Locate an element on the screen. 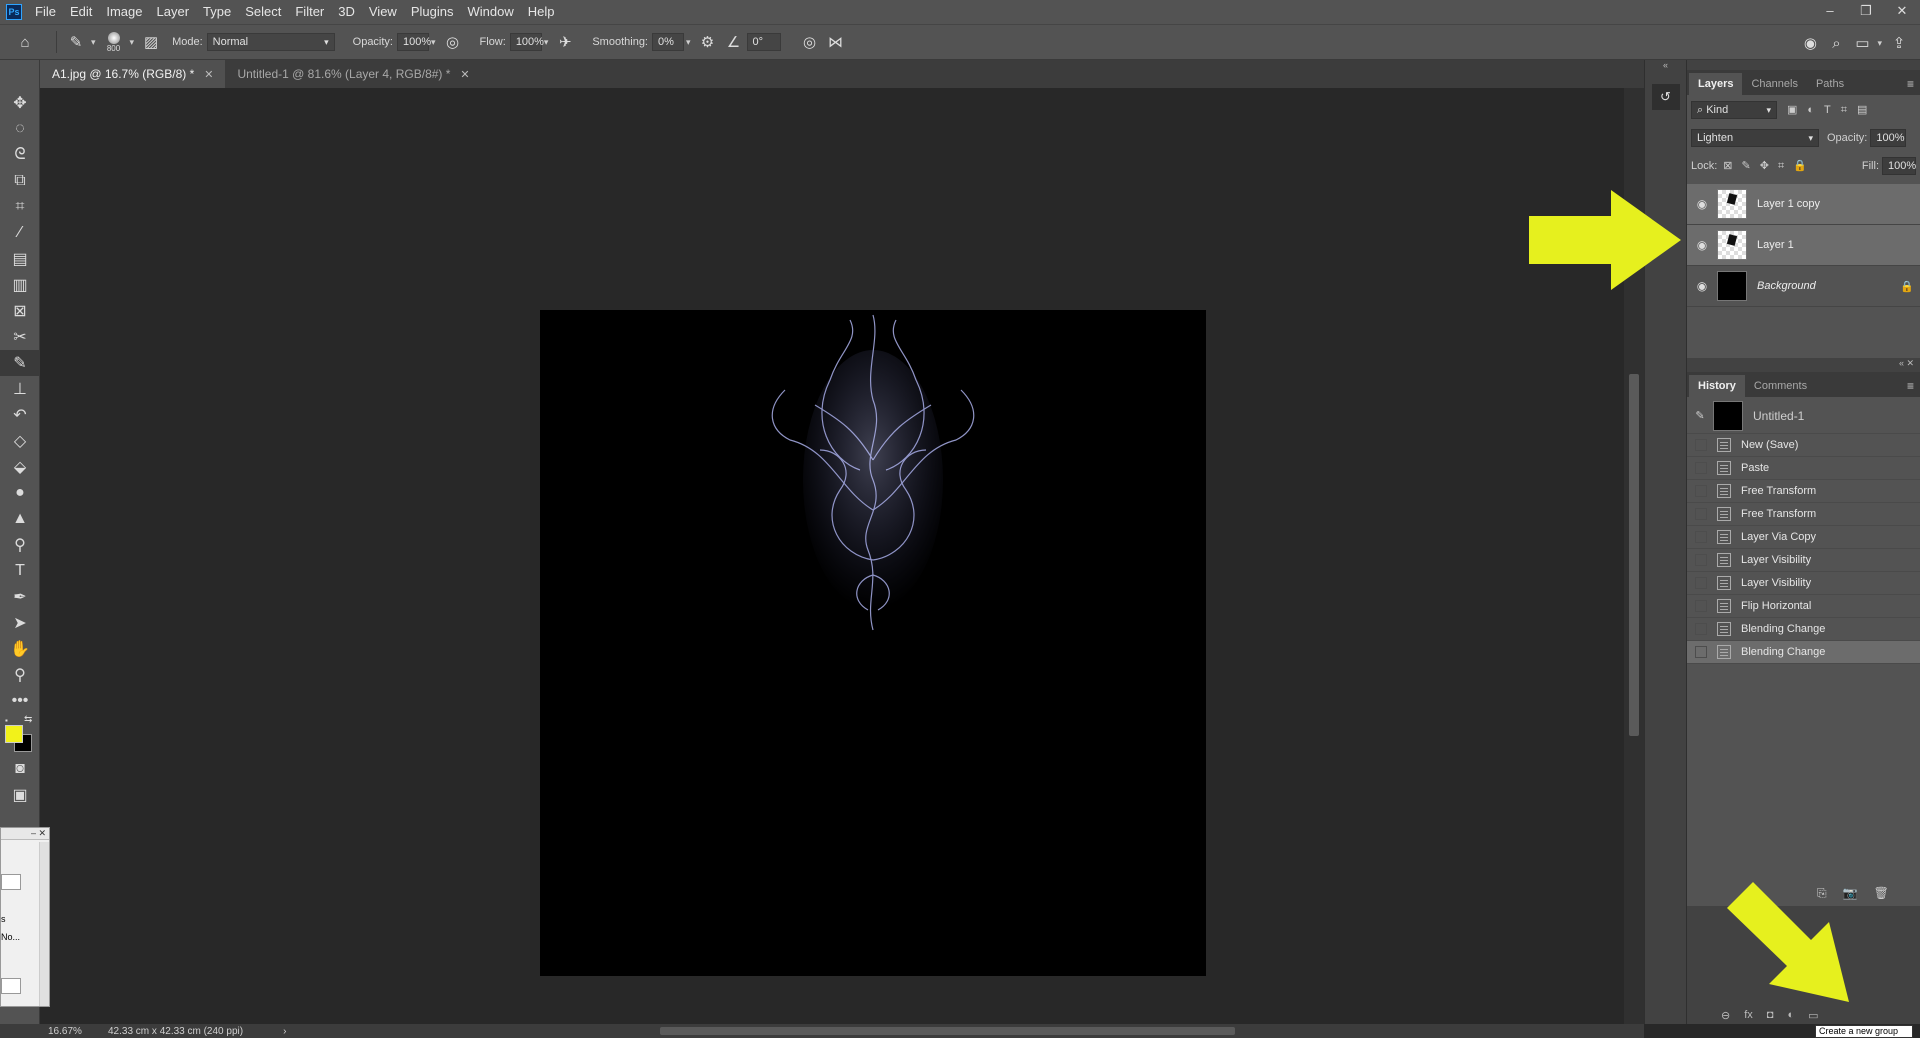 This screenshot has height=1038, width=1920. menu-3d: 3D is located at coordinates (346, 12).